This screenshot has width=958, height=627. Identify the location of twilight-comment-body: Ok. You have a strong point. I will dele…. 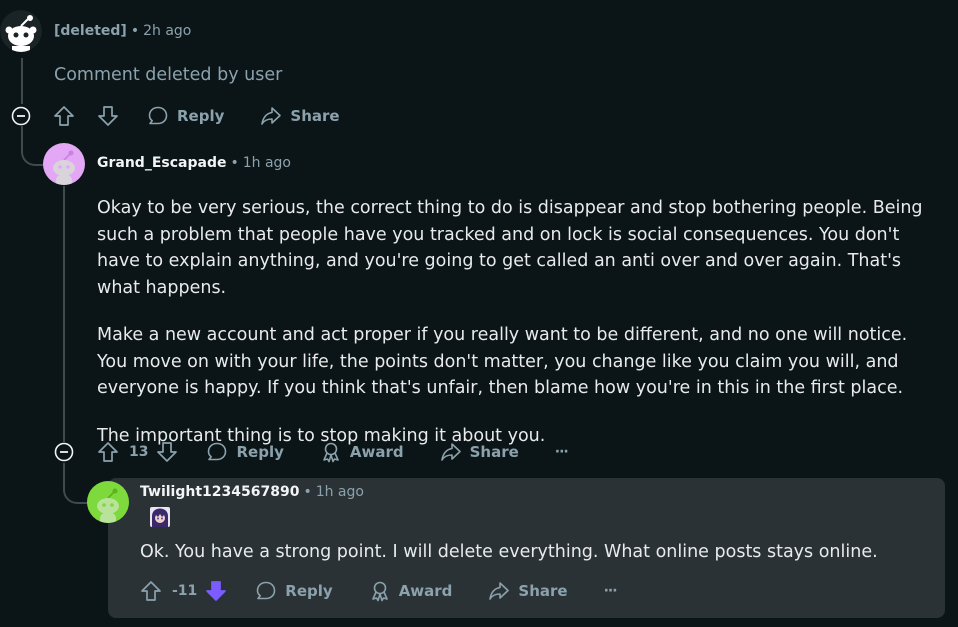
(509, 552).